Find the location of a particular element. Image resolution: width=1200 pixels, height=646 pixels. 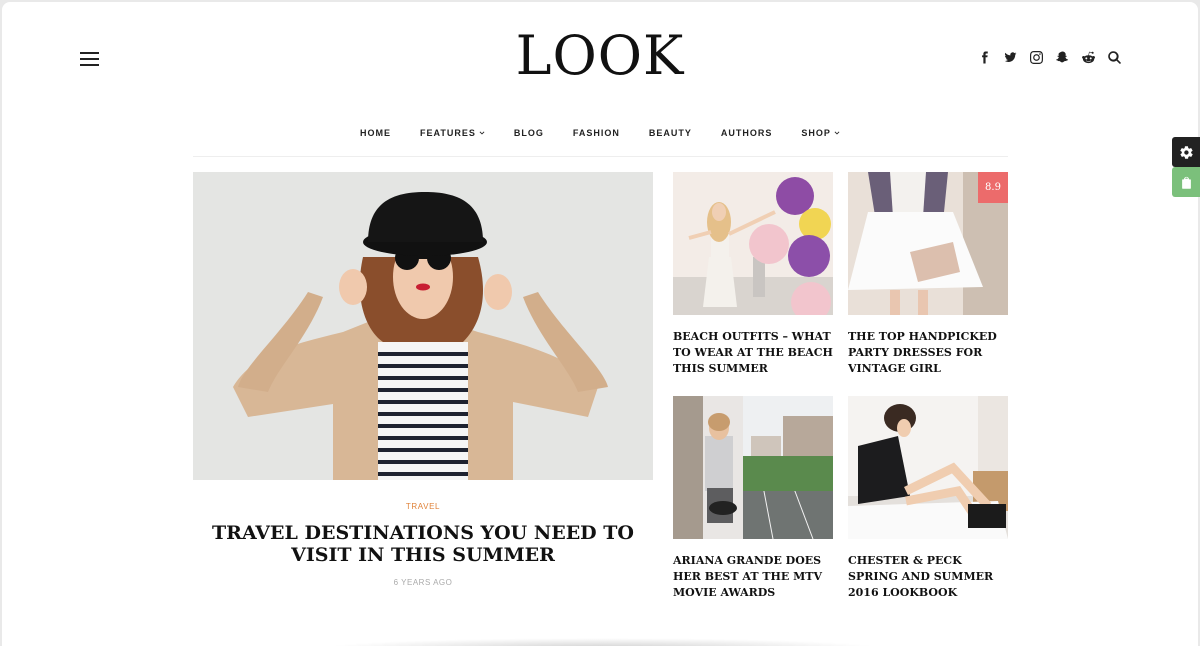

shop-button is located at coordinates (1186, 182).